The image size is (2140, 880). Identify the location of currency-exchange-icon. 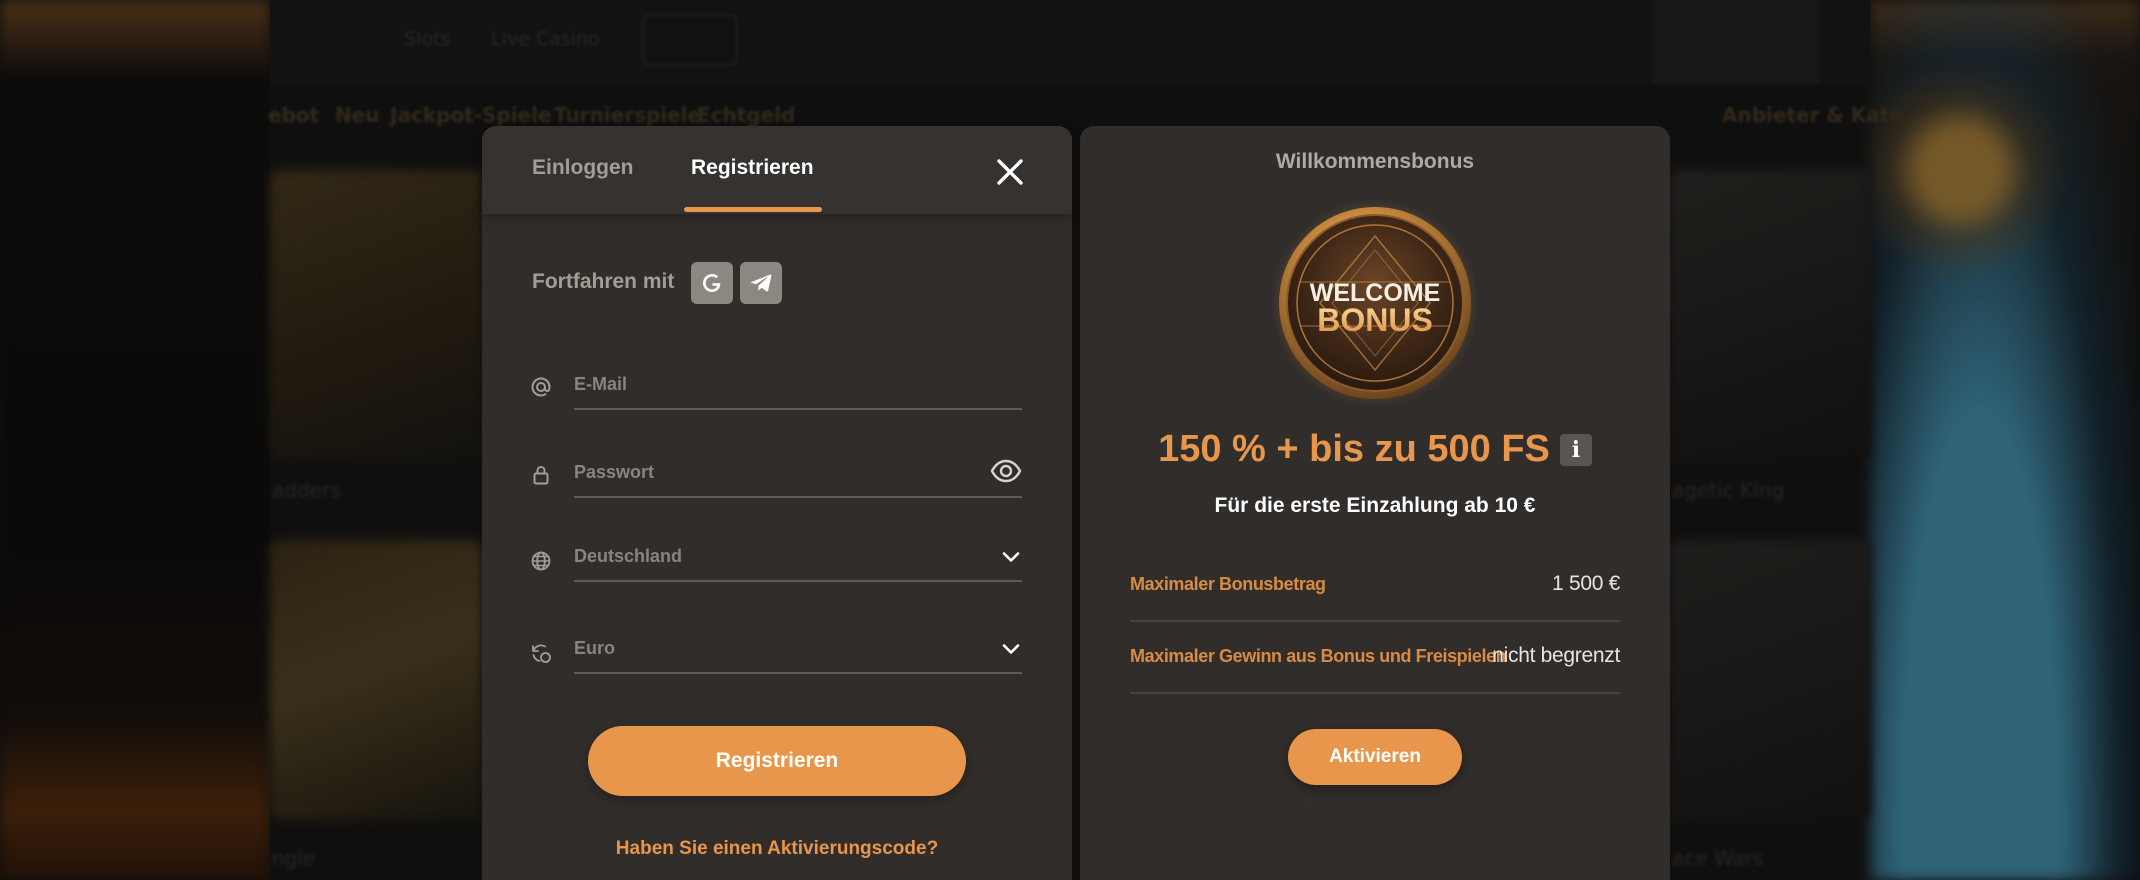
(541, 653).